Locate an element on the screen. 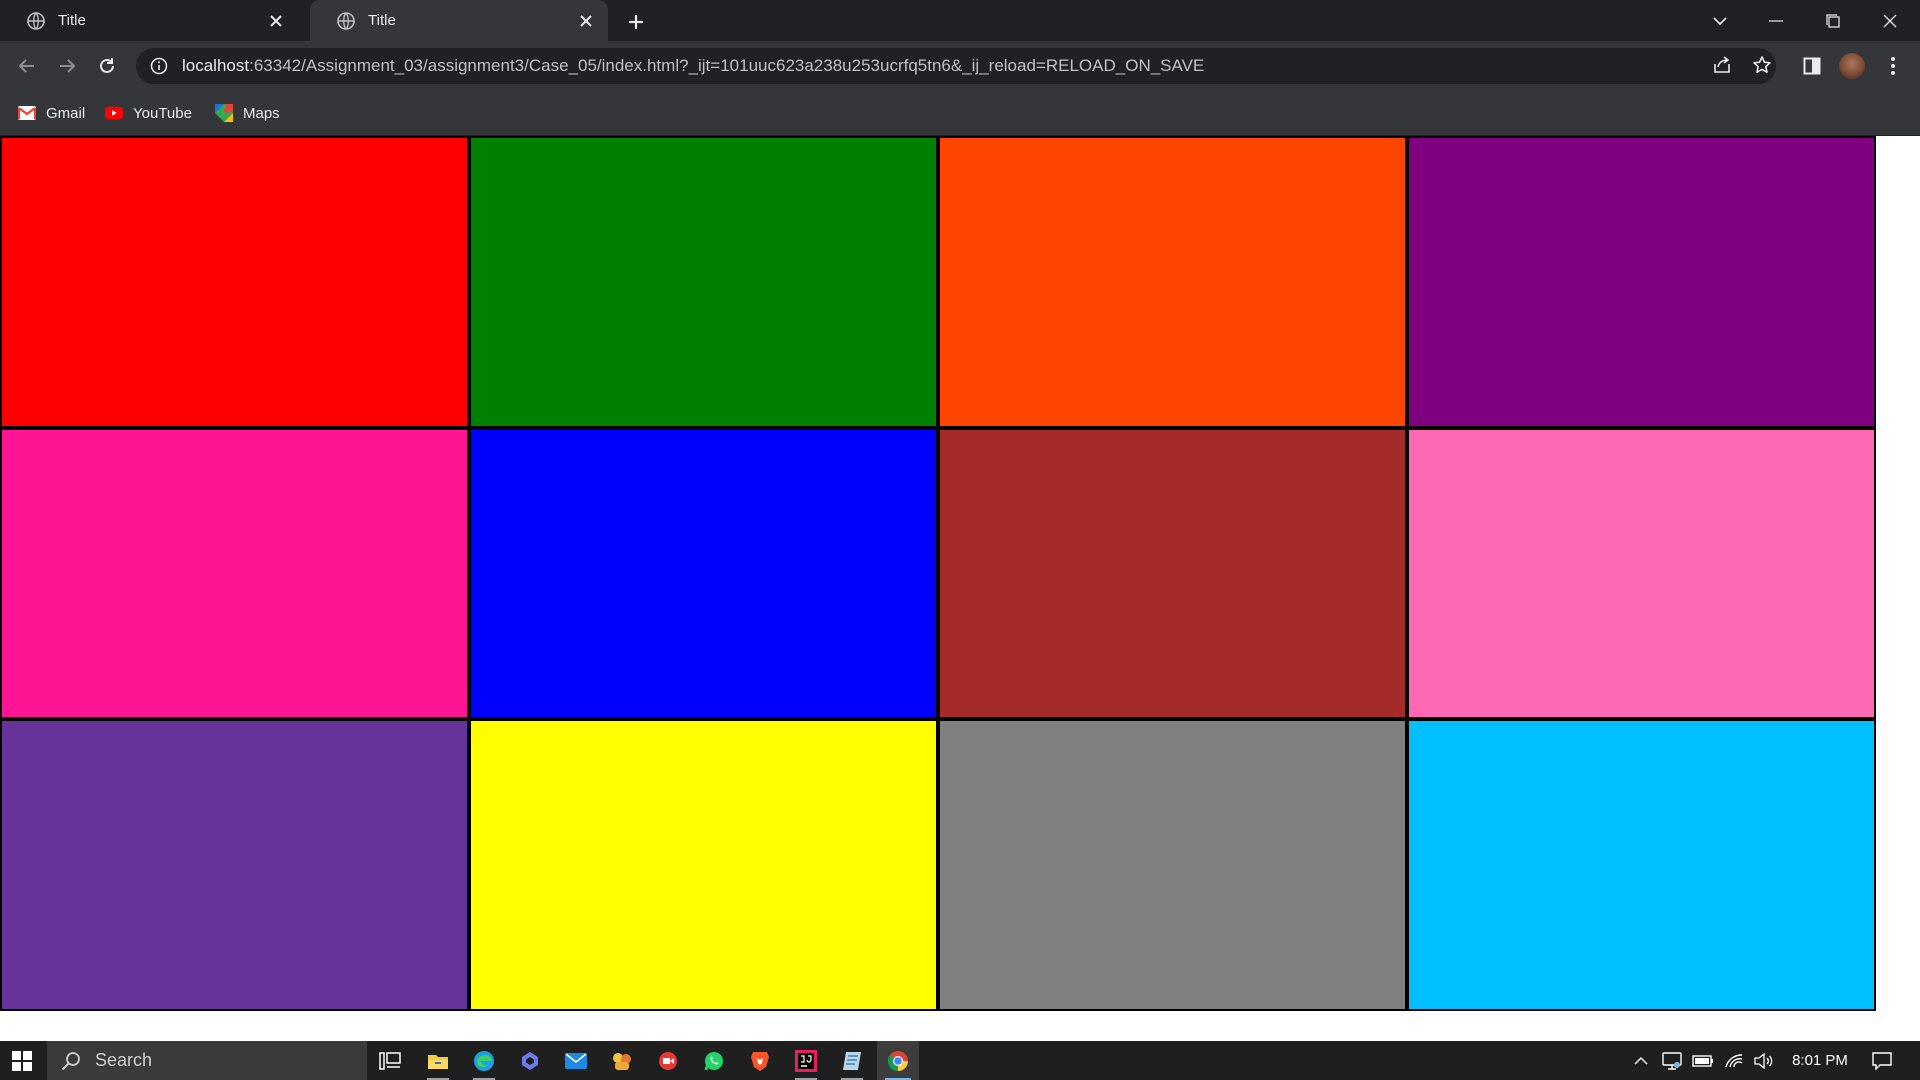 The width and height of the screenshot is (1920, 1080). brave-button is located at coordinates (760, 1060).